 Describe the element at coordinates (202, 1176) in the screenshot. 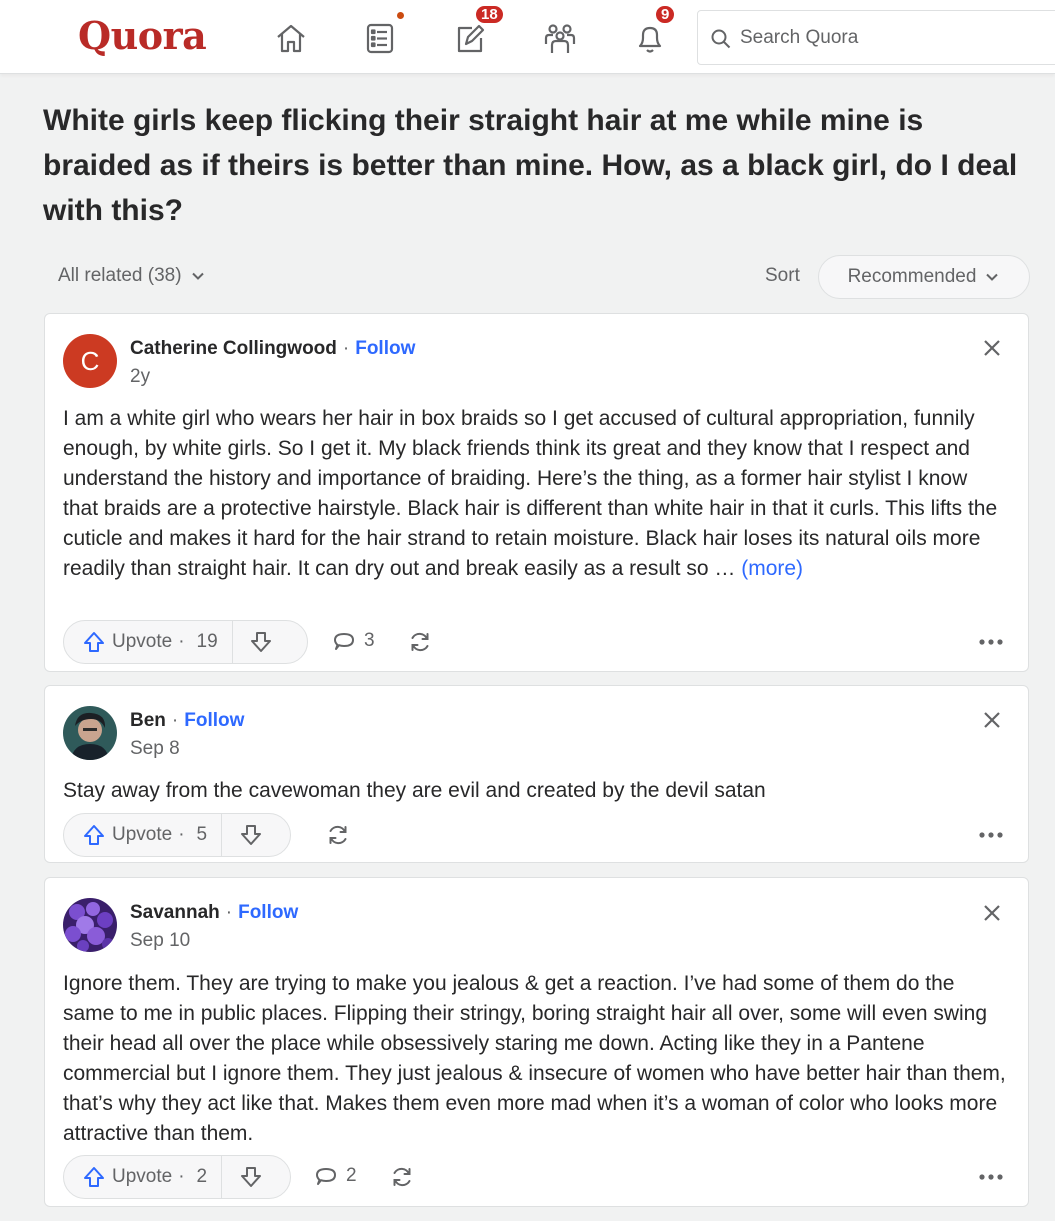

I see `upvote-count: 2` at that location.